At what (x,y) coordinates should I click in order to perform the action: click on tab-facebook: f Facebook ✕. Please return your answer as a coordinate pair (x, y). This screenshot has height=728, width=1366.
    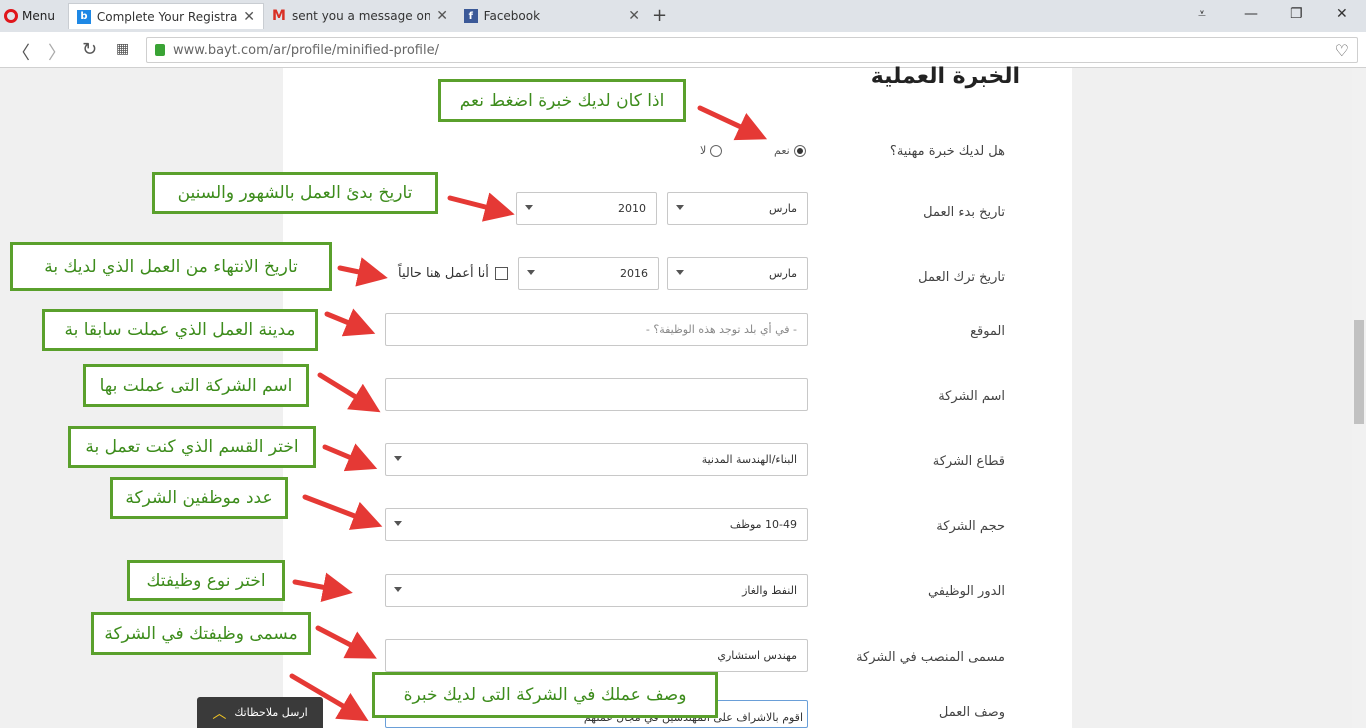
    Looking at the image, I should click on (552, 16).